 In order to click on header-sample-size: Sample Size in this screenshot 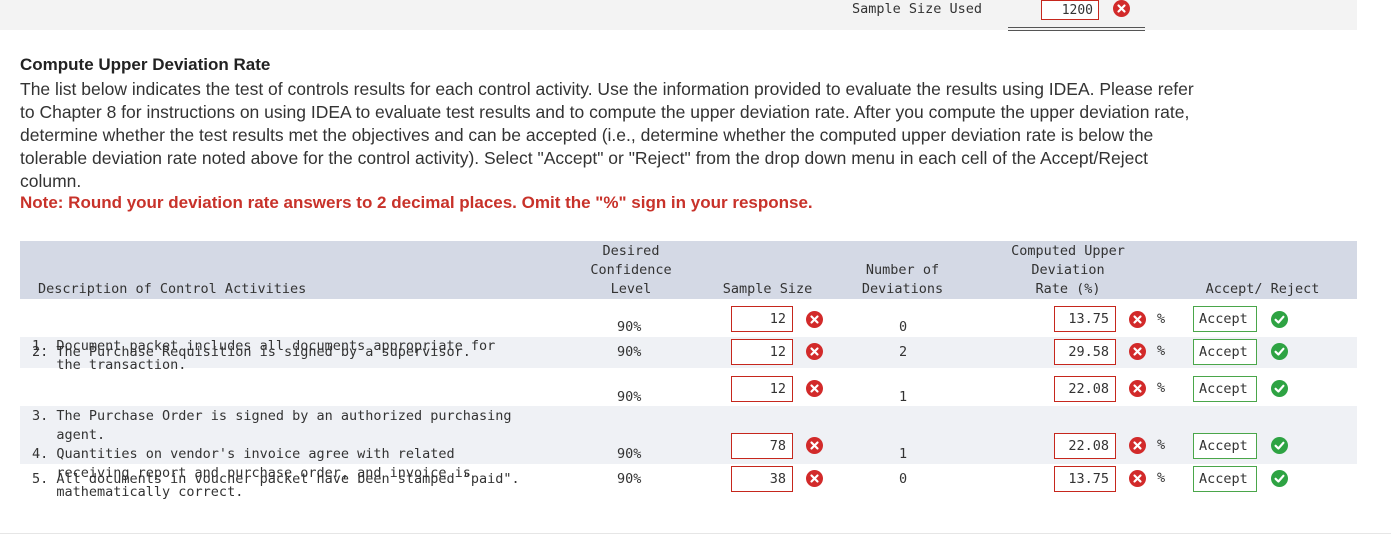, I will do `click(767, 289)`.